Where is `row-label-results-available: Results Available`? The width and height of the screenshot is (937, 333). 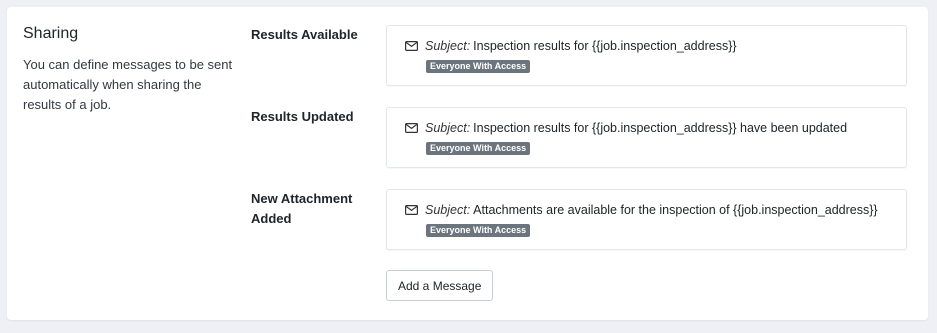 row-label-results-available: Results Available is located at coordinates (304, 34).